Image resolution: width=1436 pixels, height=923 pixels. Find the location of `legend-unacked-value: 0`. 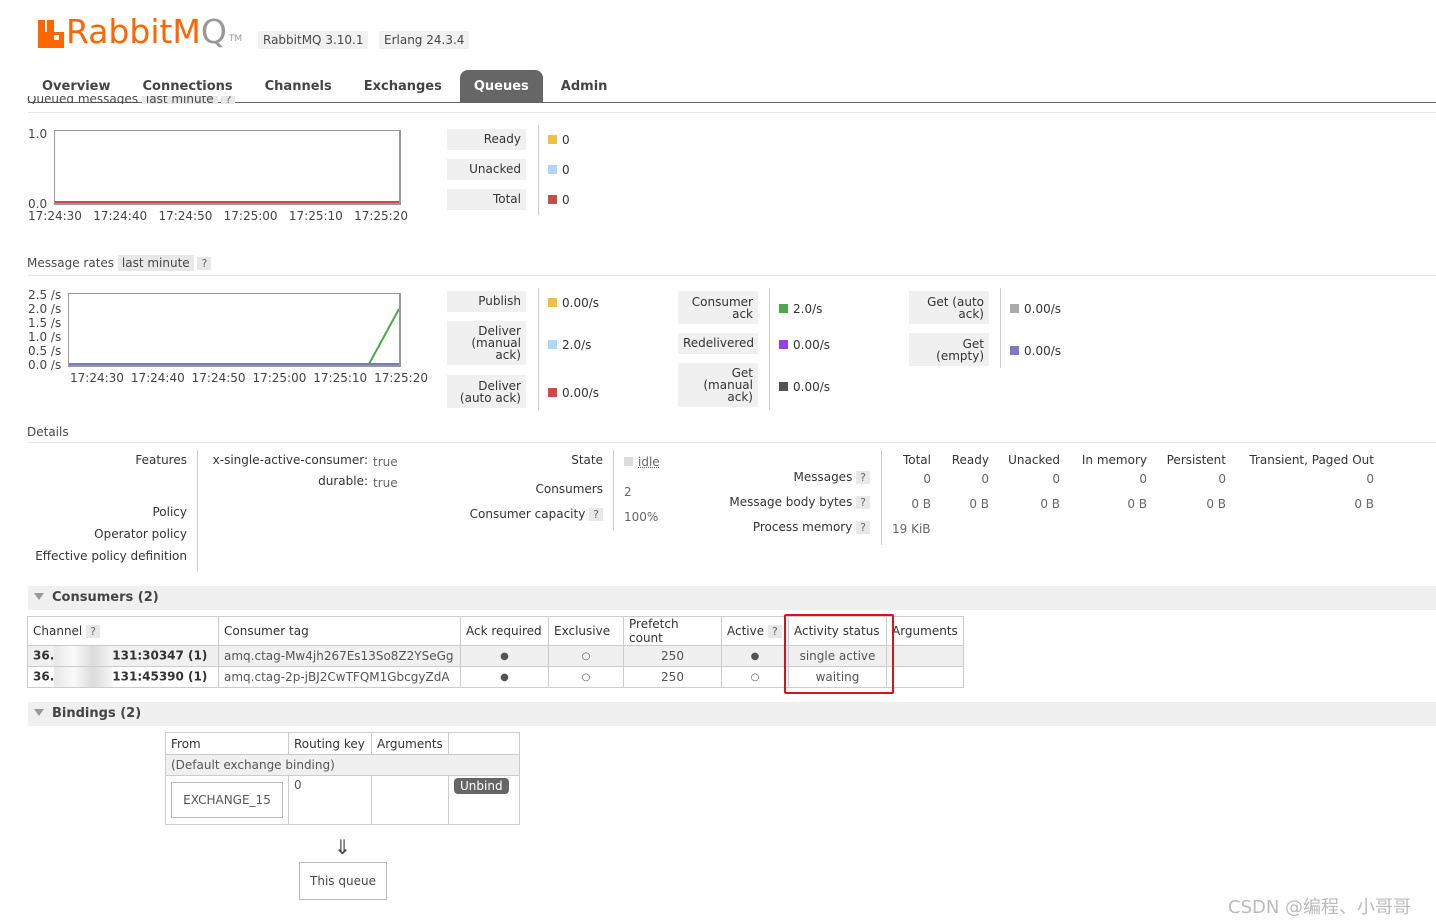

legend-unacked-value: 0 is located at coordinates (559, 170).